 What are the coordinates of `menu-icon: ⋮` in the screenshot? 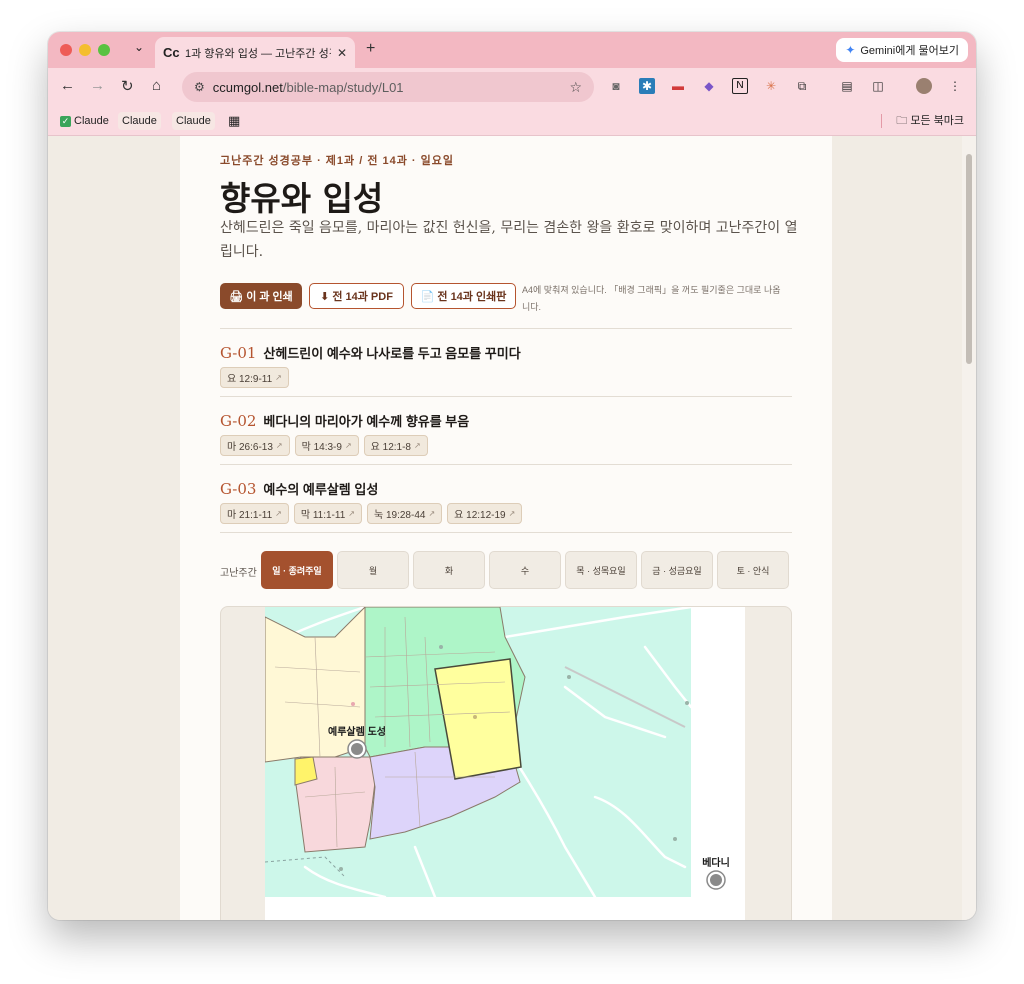 It's located at (955, 86).